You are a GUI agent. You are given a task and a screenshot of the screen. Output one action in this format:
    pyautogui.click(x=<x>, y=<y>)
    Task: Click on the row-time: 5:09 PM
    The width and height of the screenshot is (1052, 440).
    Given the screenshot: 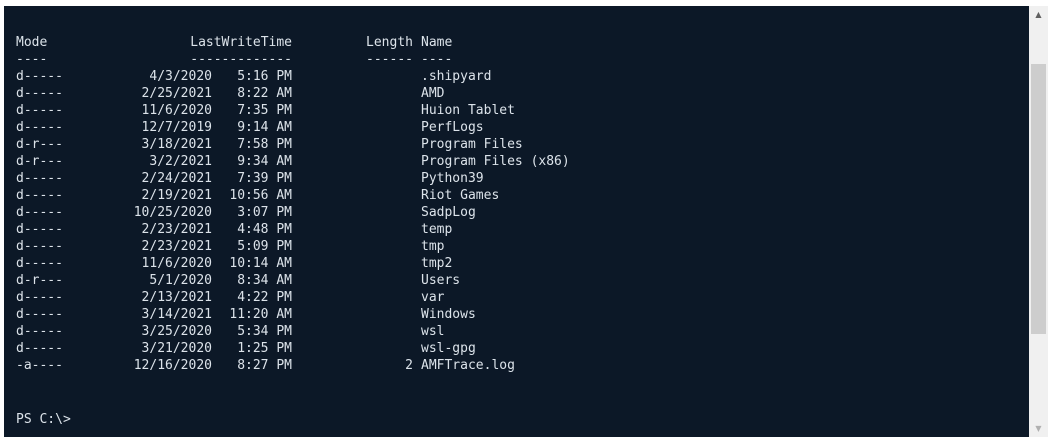 What is the action you would take?
    pyautogui.click(x=264, y=246)
    